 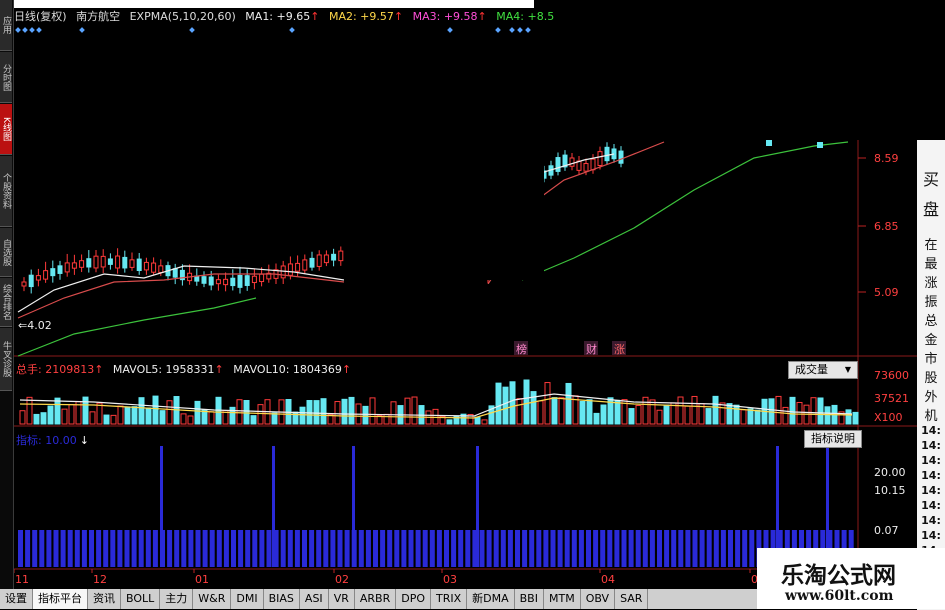 What do you see at coordinates (598, 599) in the screenshot?
I see `bottom-tab: OBV` at bounding box center [598, 599].